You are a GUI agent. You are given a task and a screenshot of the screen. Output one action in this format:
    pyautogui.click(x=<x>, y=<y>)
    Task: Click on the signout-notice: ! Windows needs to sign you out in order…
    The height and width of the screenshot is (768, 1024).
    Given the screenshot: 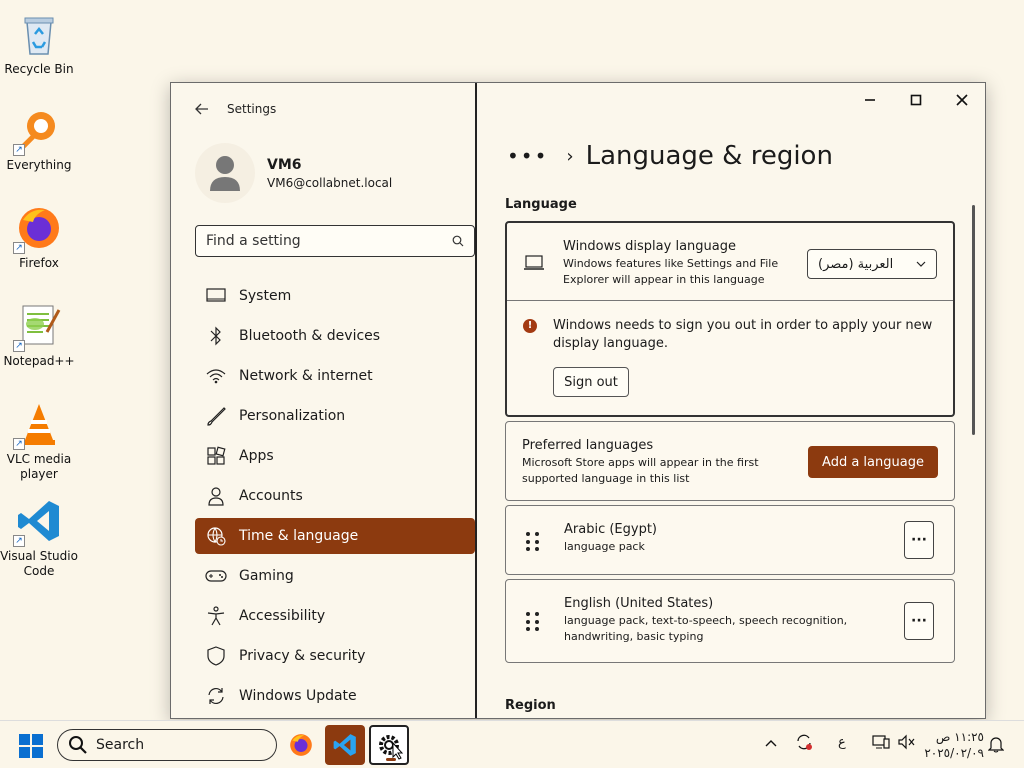 What is the action you would take?
    pyautogui.click(x=730, y=359)
    